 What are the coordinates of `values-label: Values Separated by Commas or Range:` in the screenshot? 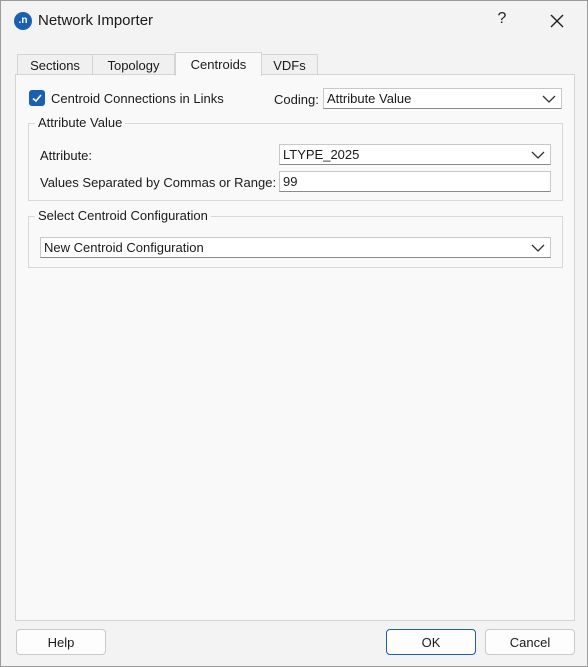 It's located at (158, 182).